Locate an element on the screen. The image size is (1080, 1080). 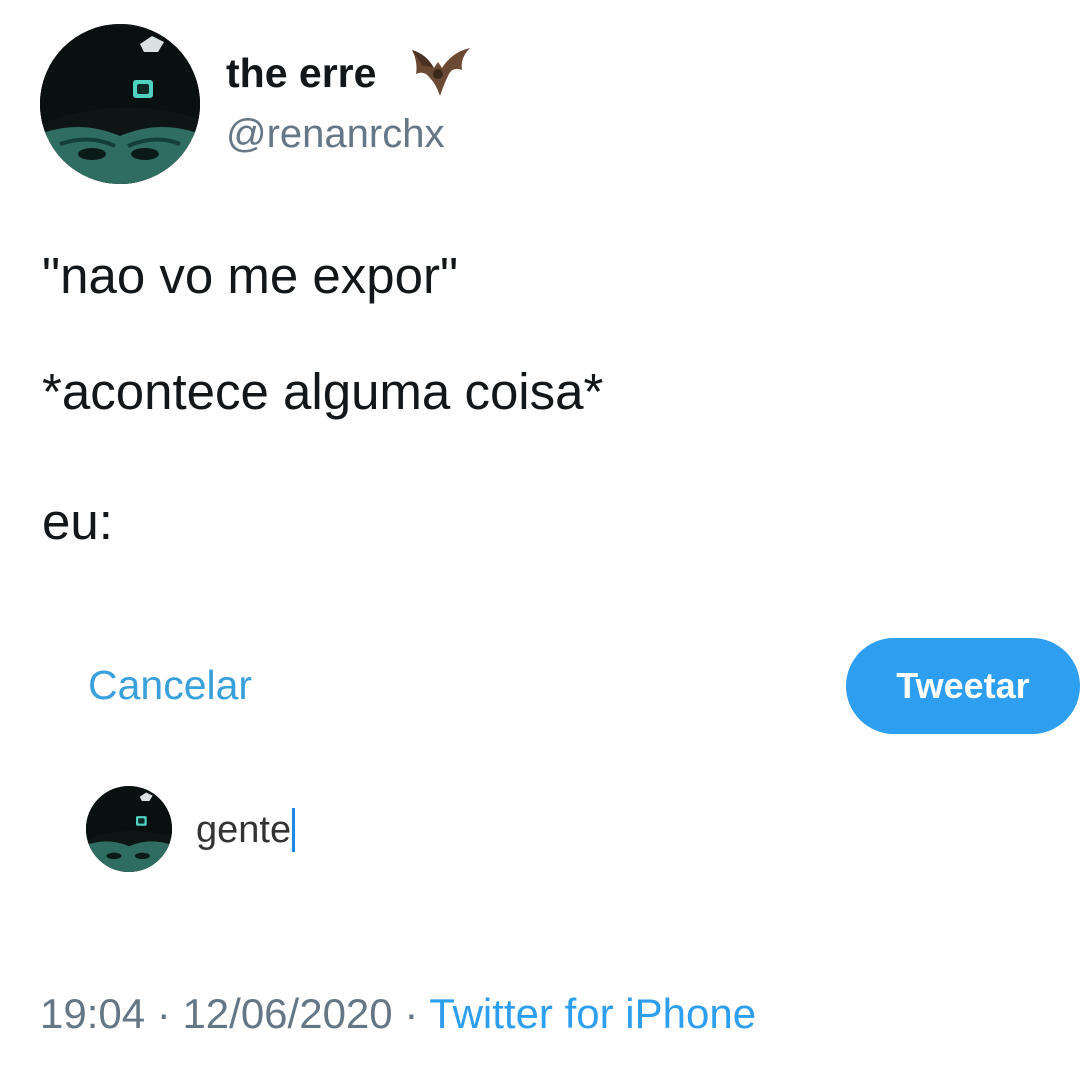
composer-avatar is located at coordinates (129, 829).